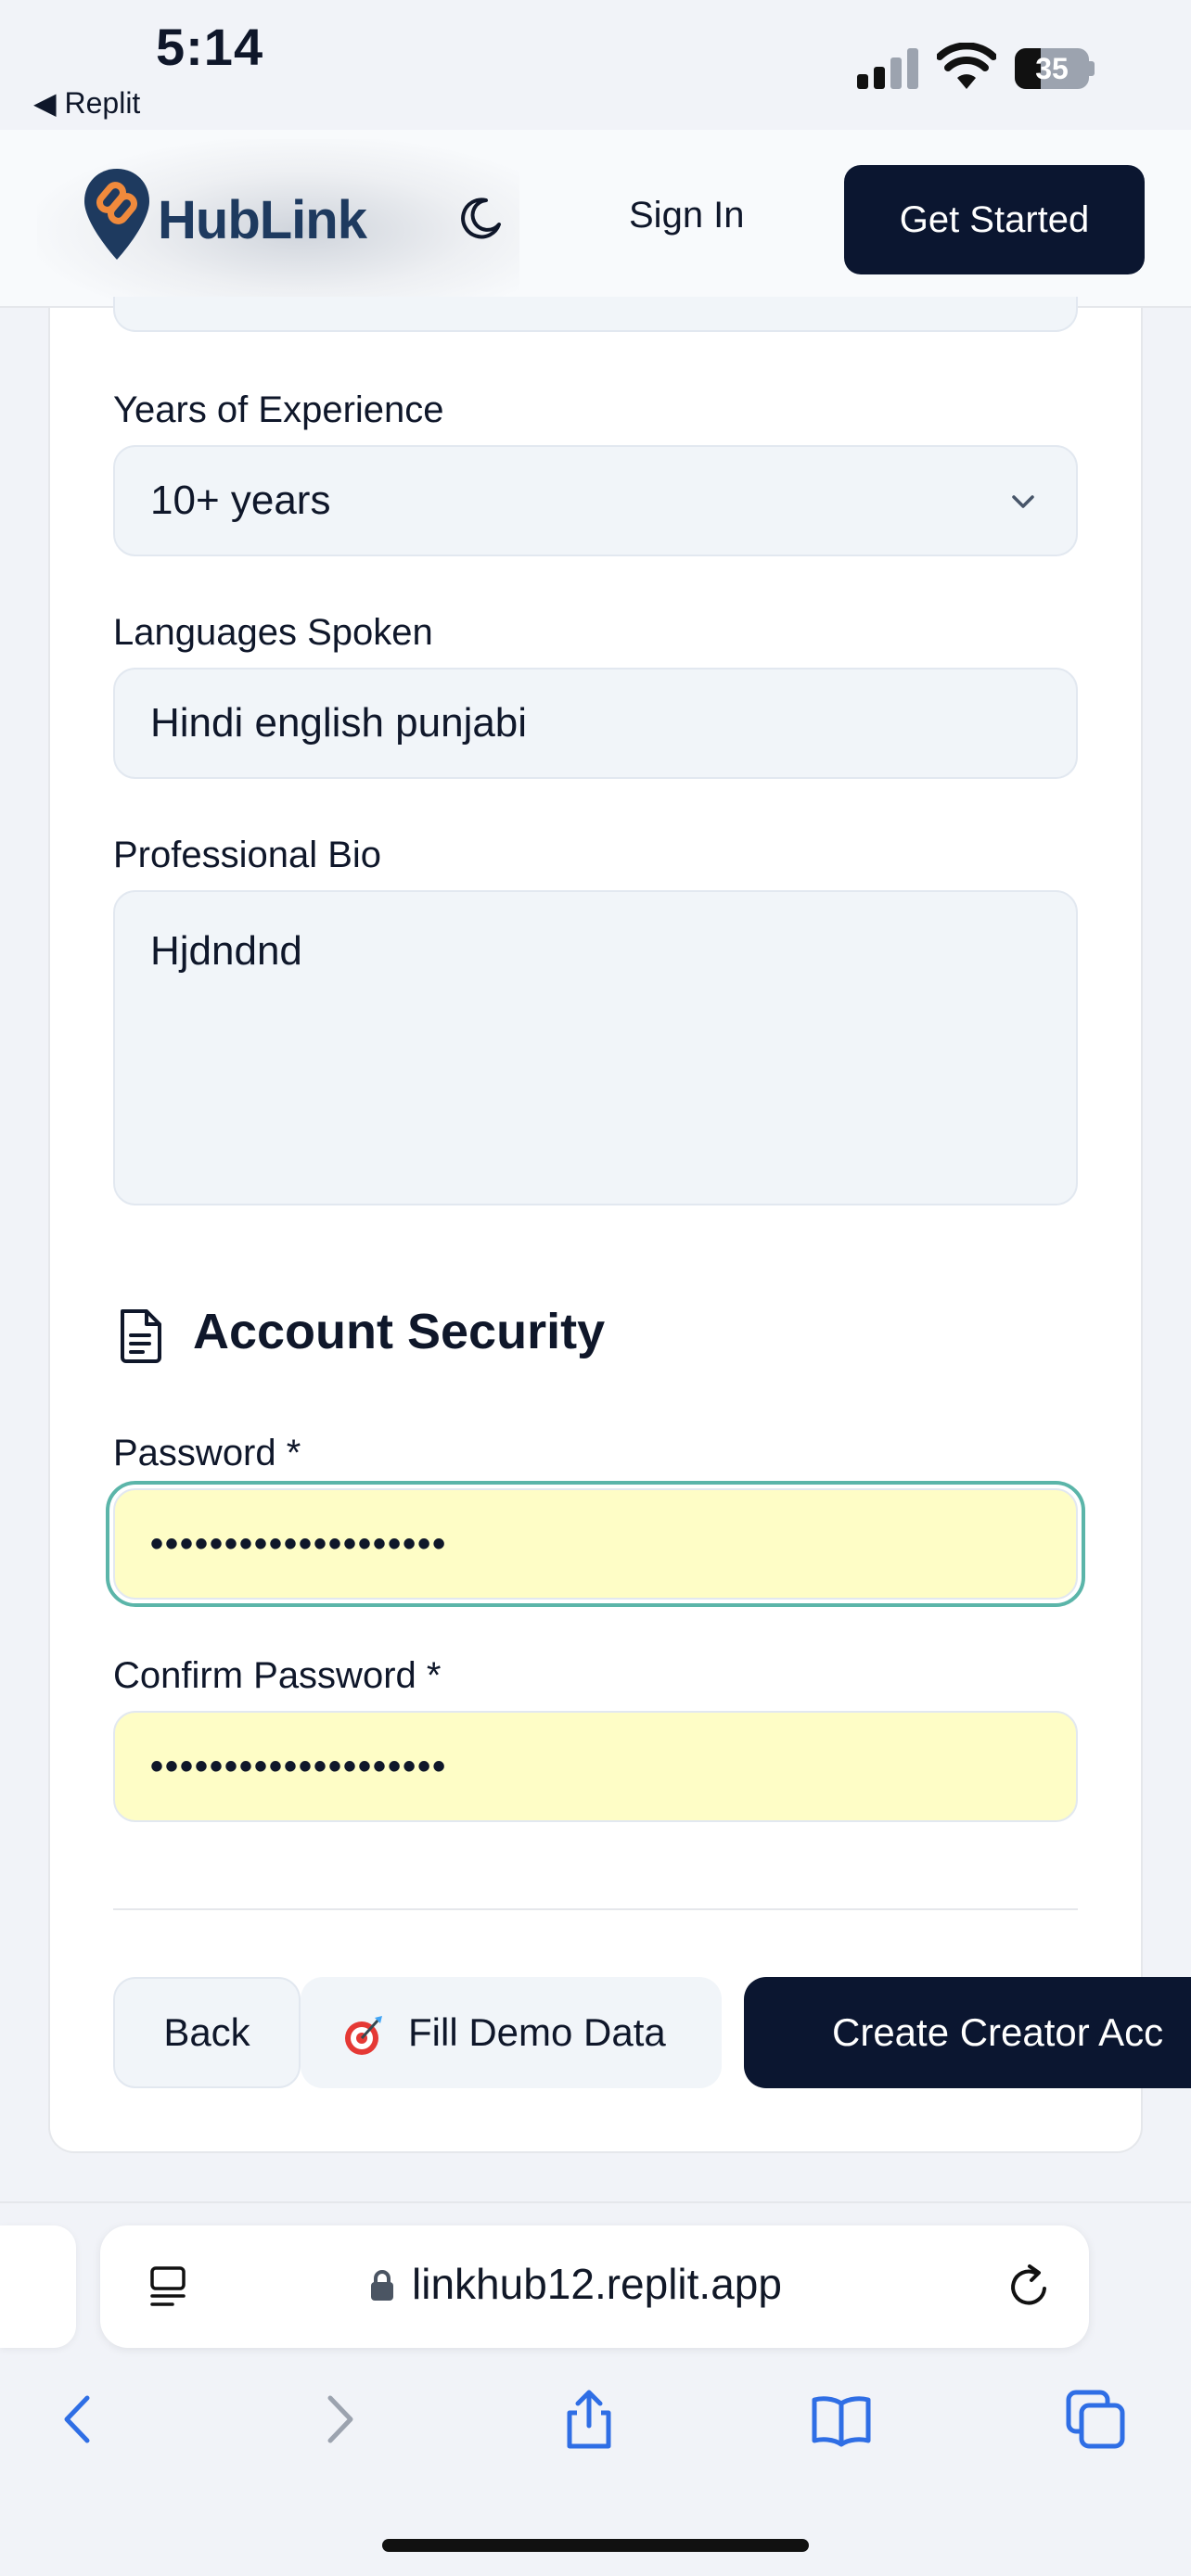 The image size is (1191, 2576). I want to click on forward-arrow-icon, so click(338, 2419).